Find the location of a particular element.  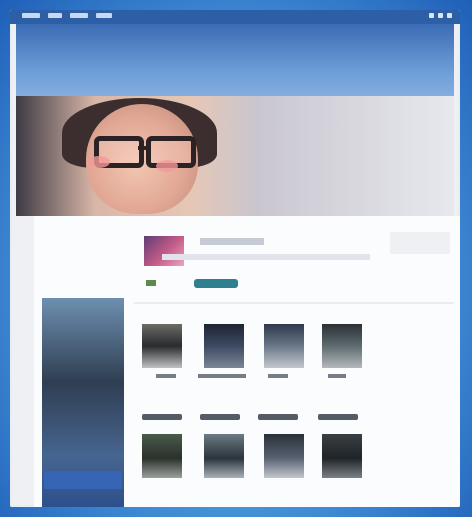

cheek-left is located at coordinates (99, 162).